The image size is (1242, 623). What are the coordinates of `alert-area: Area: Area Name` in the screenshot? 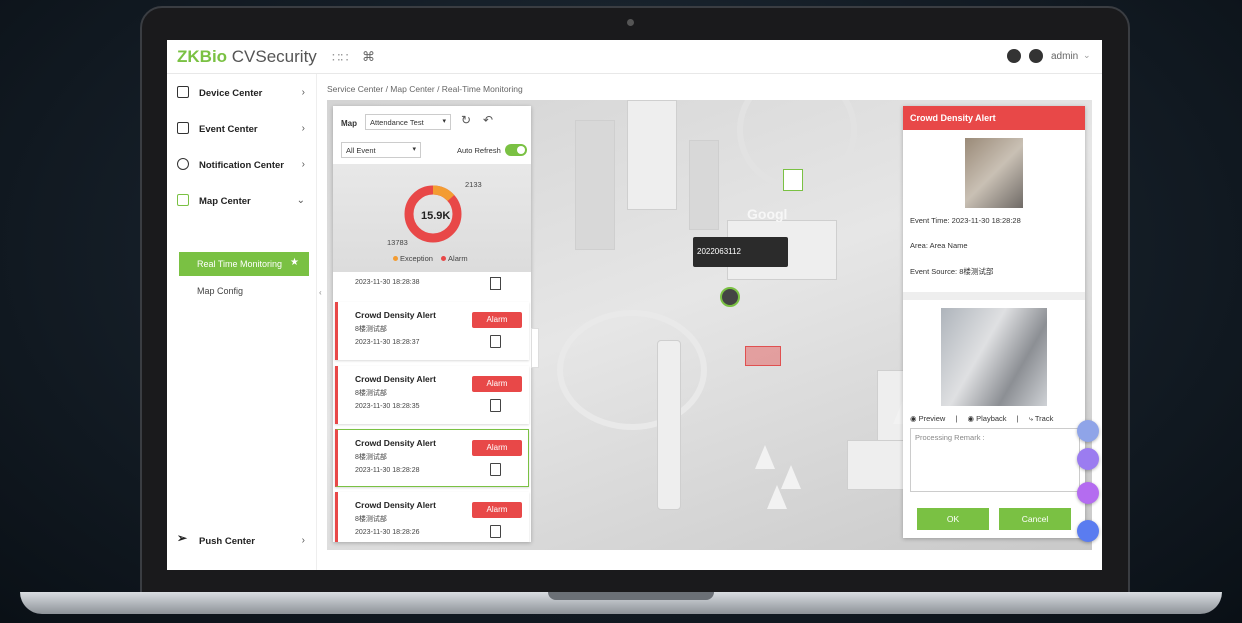 It's located at (939, 245).